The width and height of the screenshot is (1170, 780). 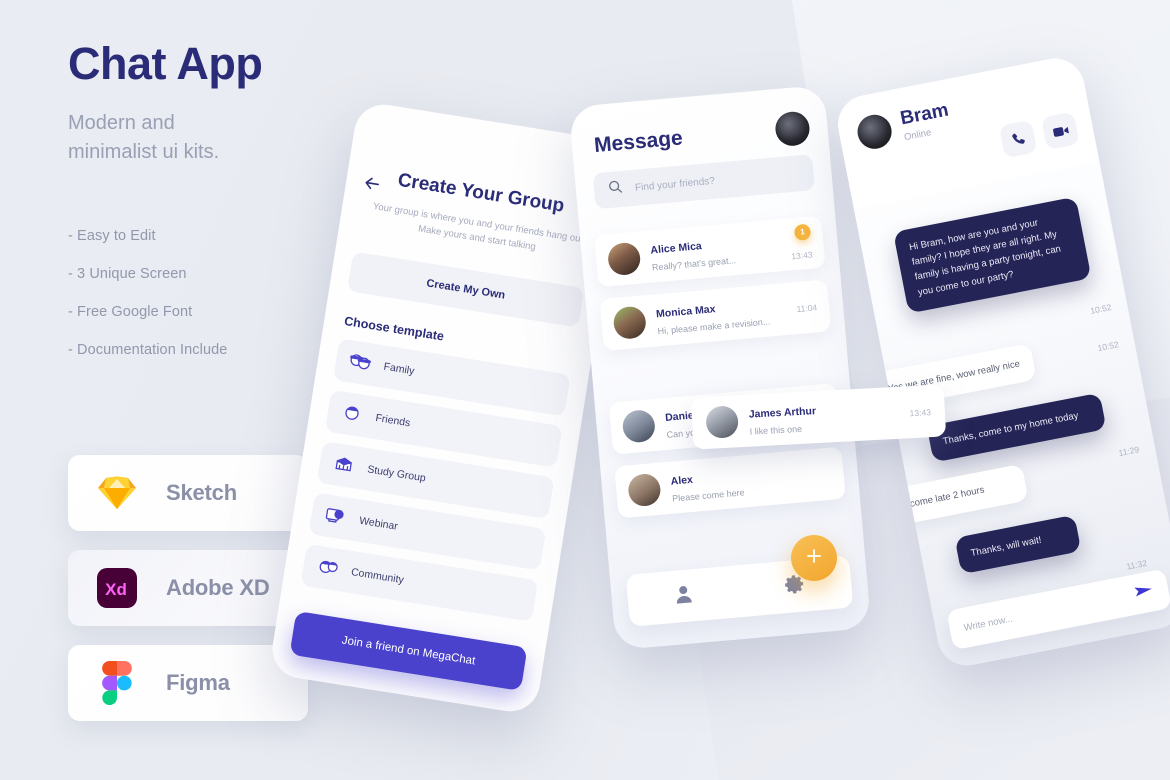 What do you see at coordinates (144, 152) in the screenshot?
I see `hero-subtitle-line2: minimalist ui kits.` at bounding box center [144, 152].